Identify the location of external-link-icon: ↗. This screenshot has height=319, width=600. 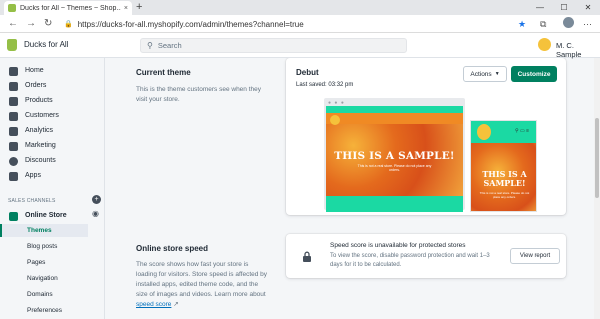
(176, 304).